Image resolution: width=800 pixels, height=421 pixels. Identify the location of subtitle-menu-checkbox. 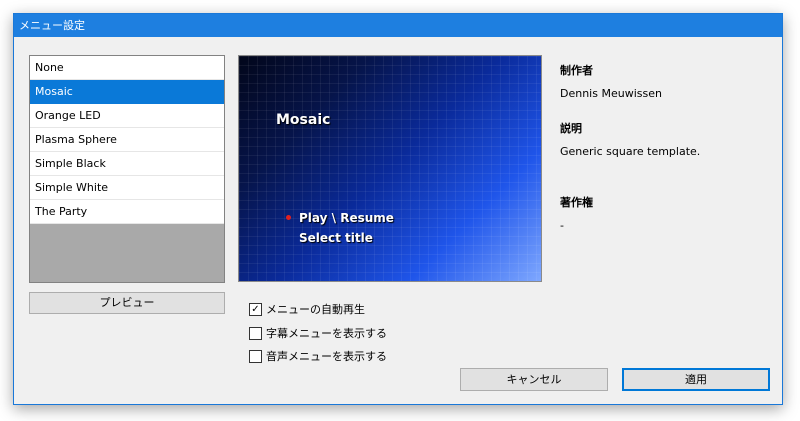
(255, 333).